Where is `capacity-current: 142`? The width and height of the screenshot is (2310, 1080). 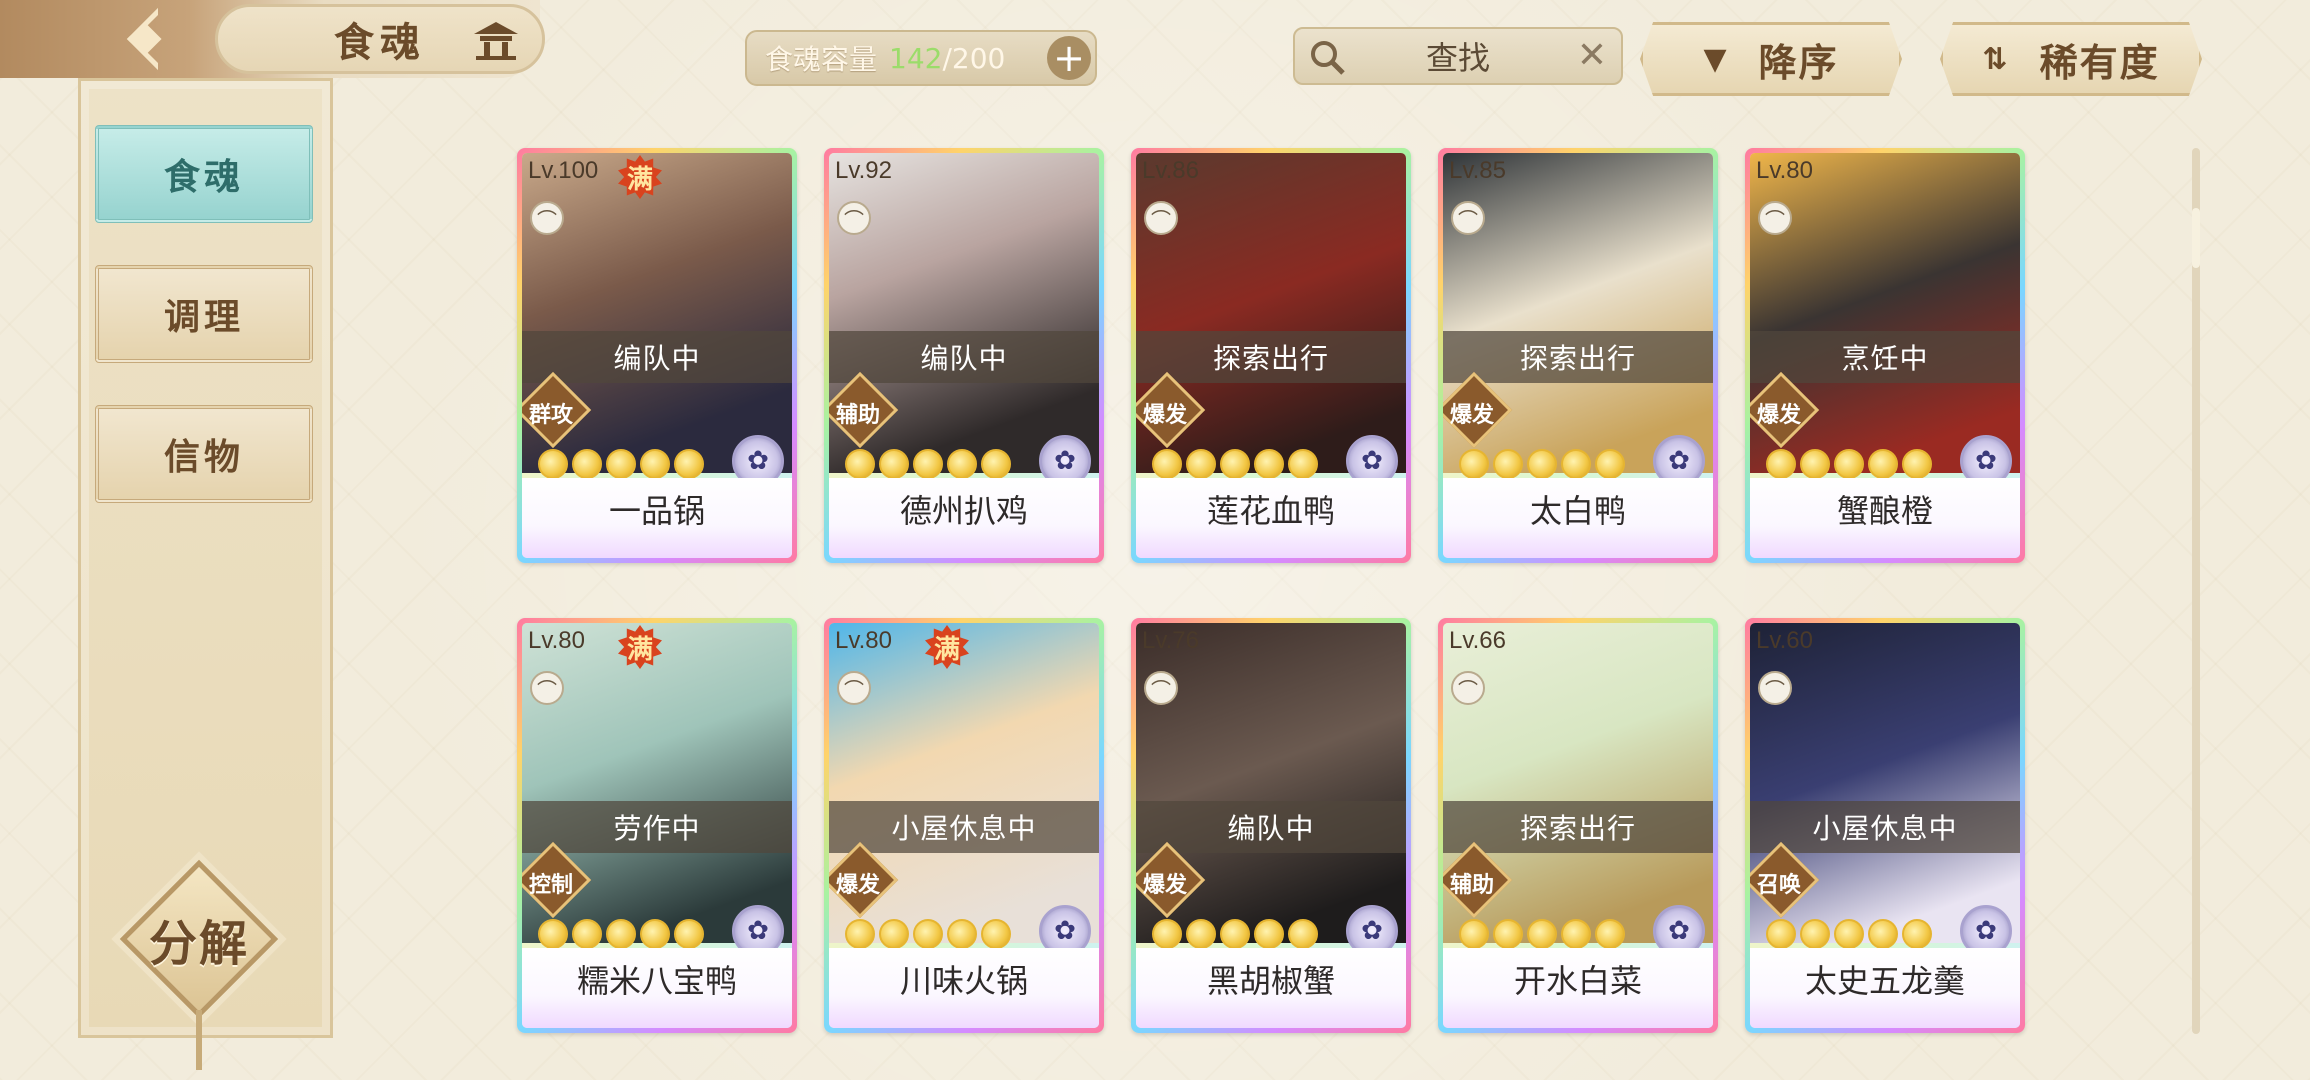 capacity-current: 142 is located at coordinates (916, 58).